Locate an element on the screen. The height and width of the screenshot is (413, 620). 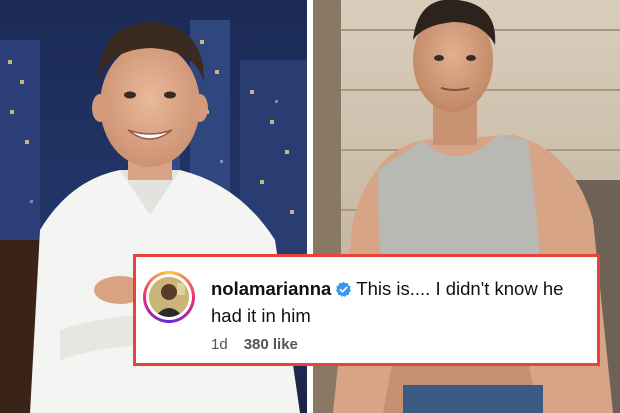
avatar is located at coordinates (169, 297).